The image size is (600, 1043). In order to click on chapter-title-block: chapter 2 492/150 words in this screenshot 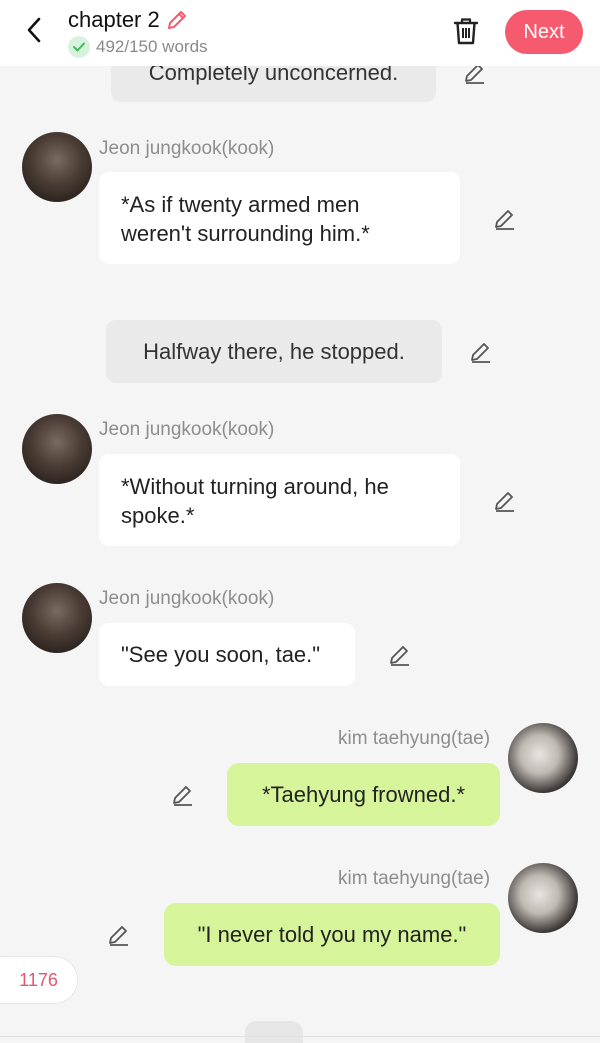, I will do `click(138, 32)`.